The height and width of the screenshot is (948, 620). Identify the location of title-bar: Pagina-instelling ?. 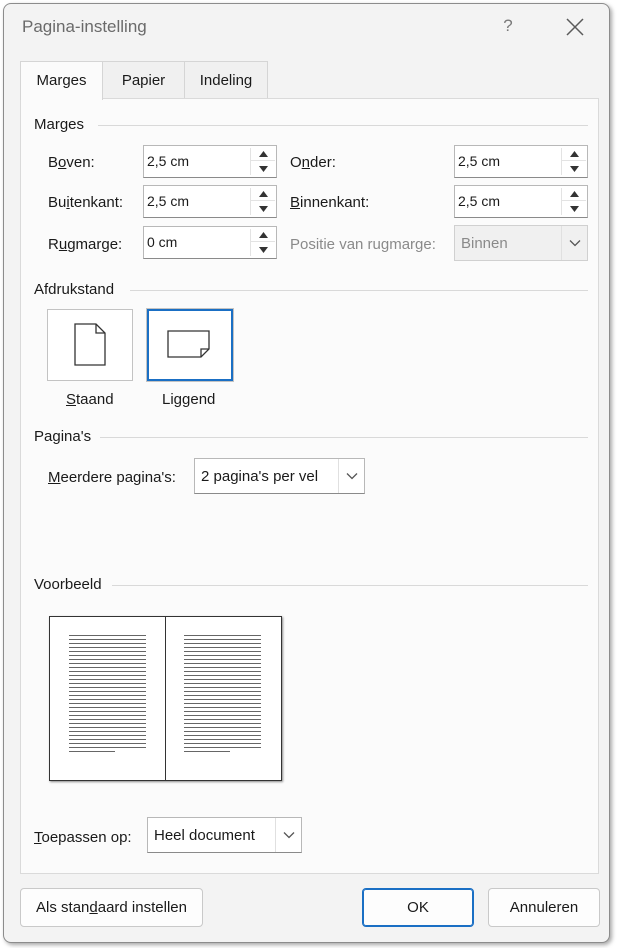
(306, 27).